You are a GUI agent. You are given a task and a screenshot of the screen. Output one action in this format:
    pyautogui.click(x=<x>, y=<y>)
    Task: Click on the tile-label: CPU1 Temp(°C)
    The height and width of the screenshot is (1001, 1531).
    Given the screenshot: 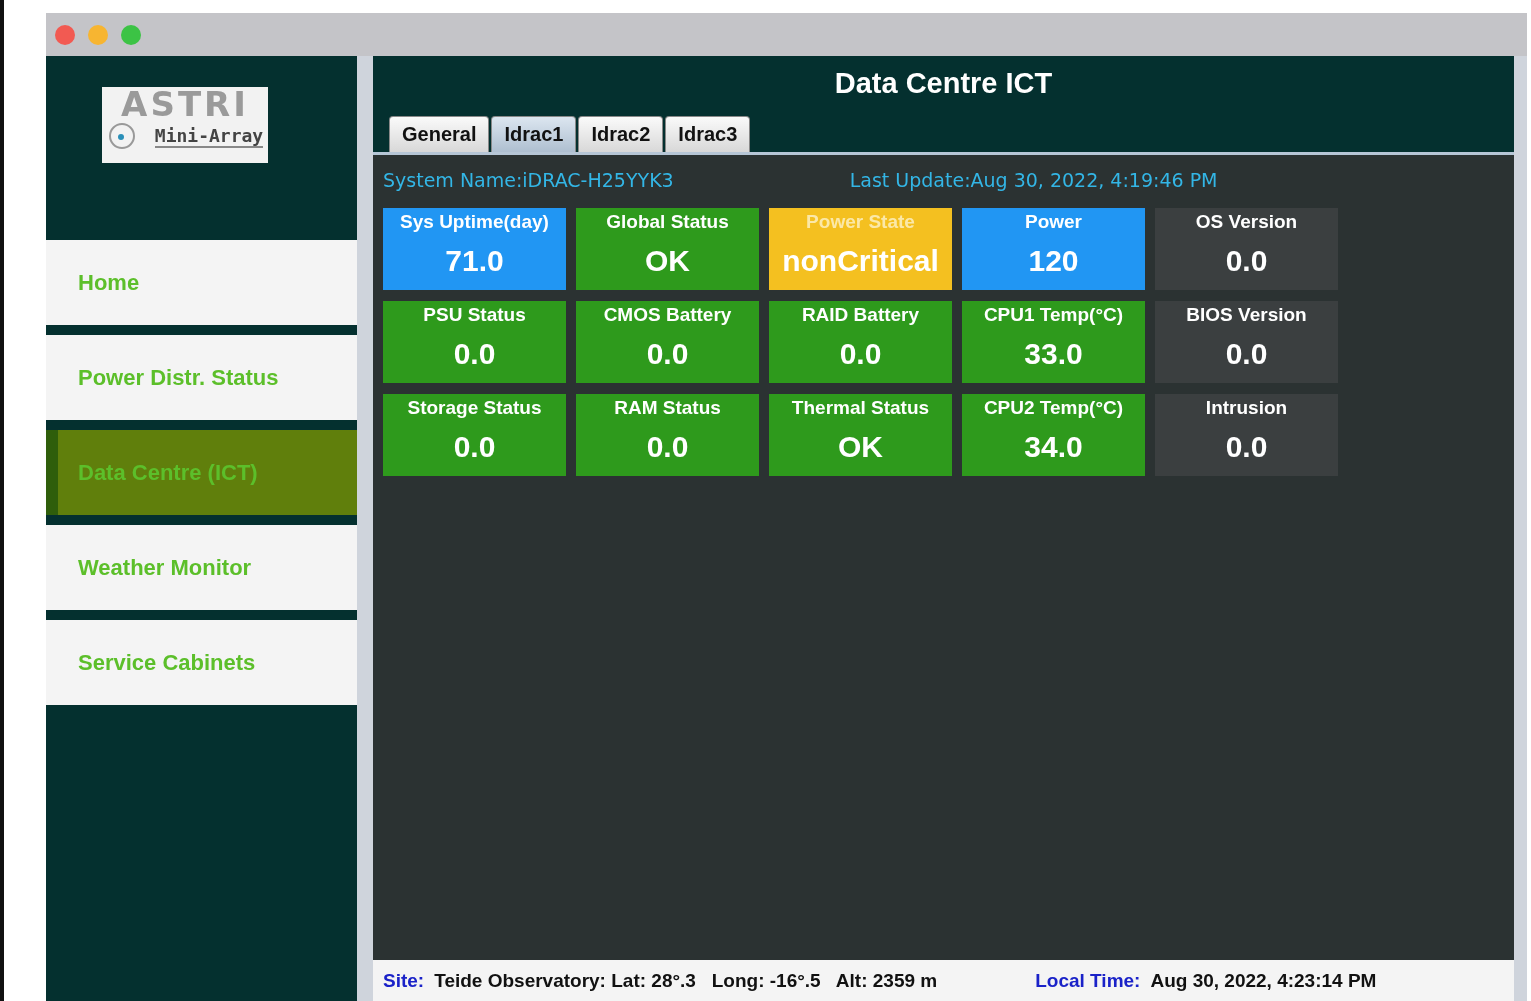 What is the action you would take?
    pyautogui.click(x=1053, y=315)
    